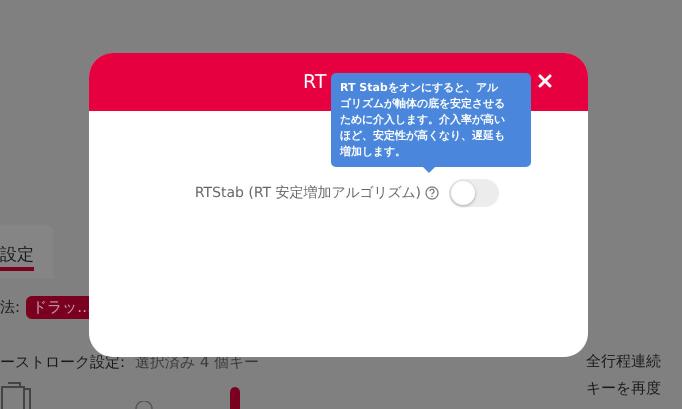  I want to click on close-button, so click(545, 81).